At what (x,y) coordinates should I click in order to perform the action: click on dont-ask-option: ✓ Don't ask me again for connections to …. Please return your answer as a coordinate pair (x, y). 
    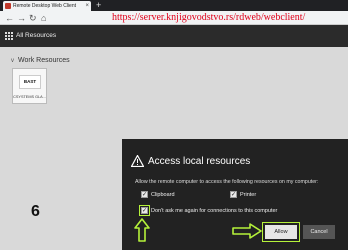
    Looking at the image, I should click on (208, 210).